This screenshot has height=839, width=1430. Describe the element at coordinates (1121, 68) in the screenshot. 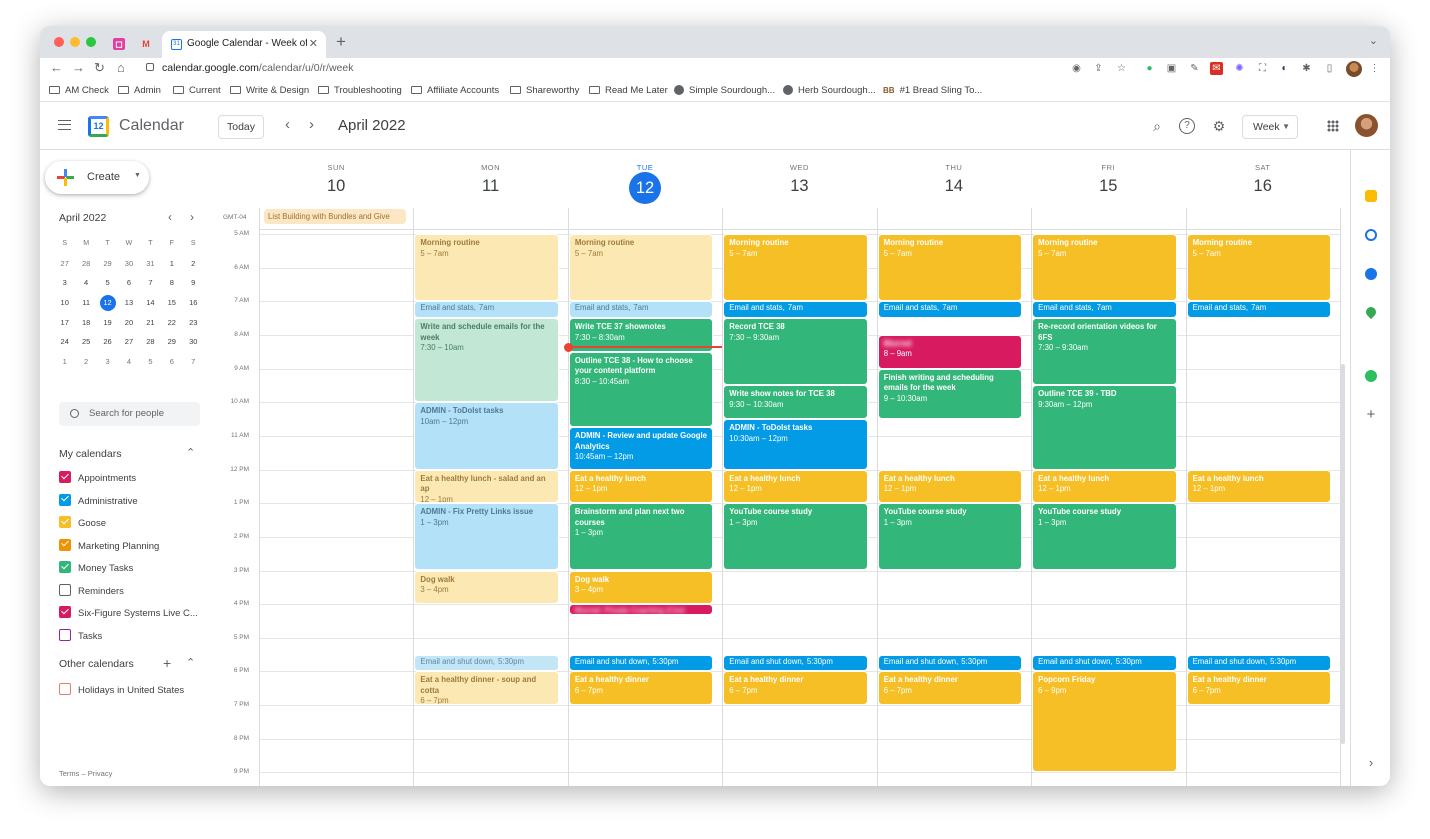

I see `bookmark-star-icon: ☆` at that location.